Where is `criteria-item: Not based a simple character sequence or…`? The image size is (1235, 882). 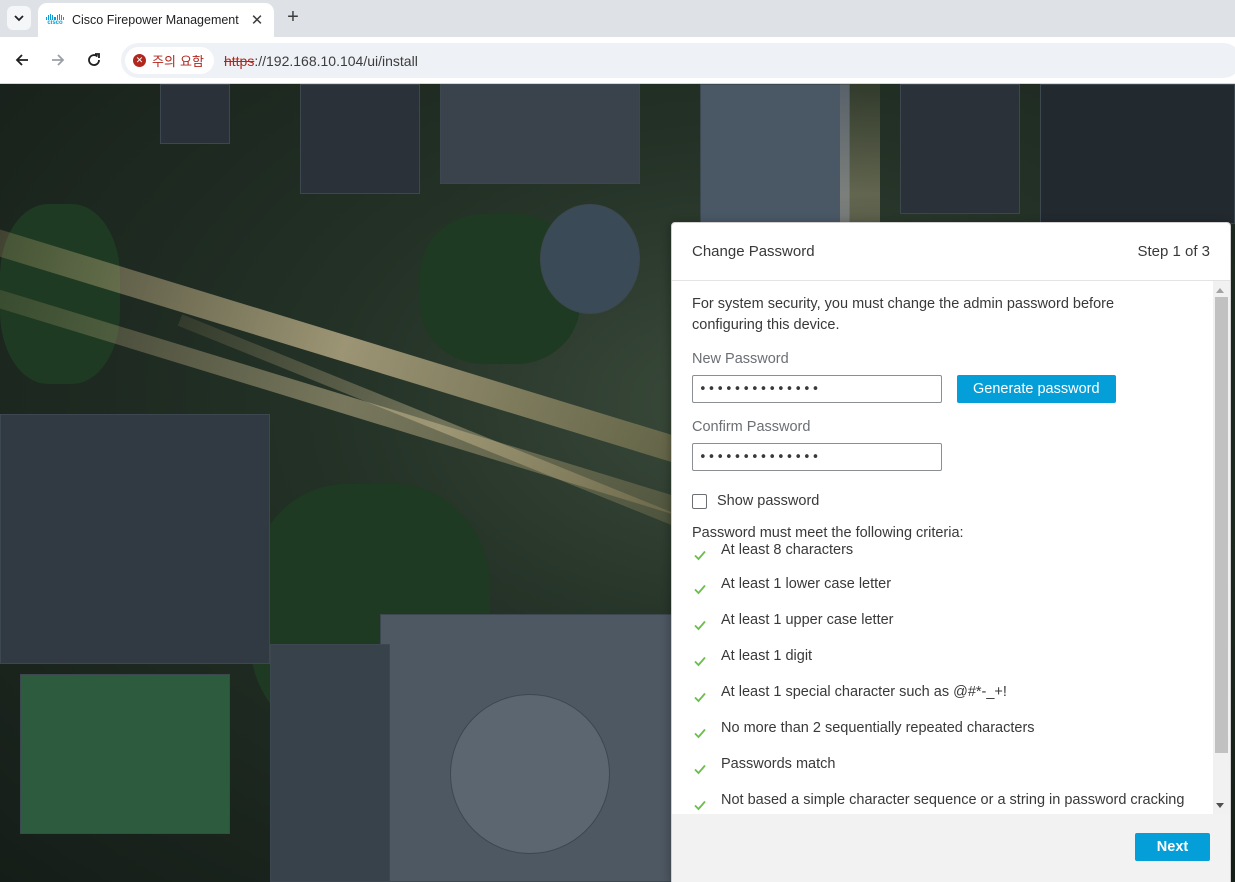
criteria-item: Not based a simple character sequence or… is located at coordinates (942, 802).